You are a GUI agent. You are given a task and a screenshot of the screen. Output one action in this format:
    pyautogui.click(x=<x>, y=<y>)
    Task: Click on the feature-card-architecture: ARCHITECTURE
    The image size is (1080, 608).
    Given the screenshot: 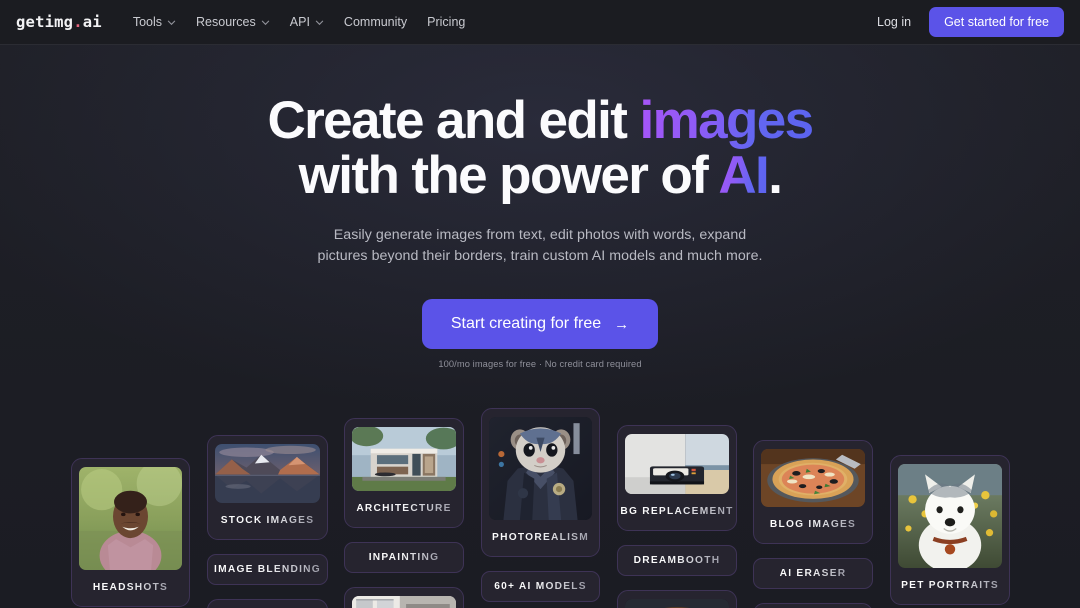 What is the action you would take?
    pyautogui.click(x=404, y=473)
    